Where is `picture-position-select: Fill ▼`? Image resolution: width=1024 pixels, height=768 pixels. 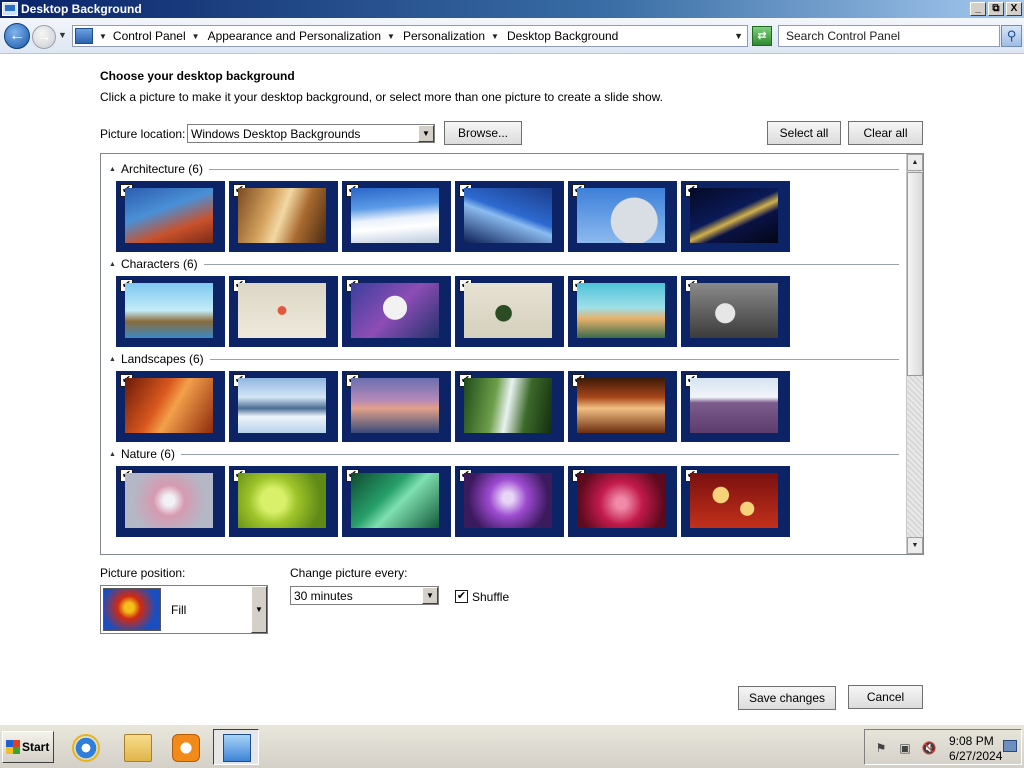
picture-position-select: Fill ▼ is located at coordinates (184, 609).